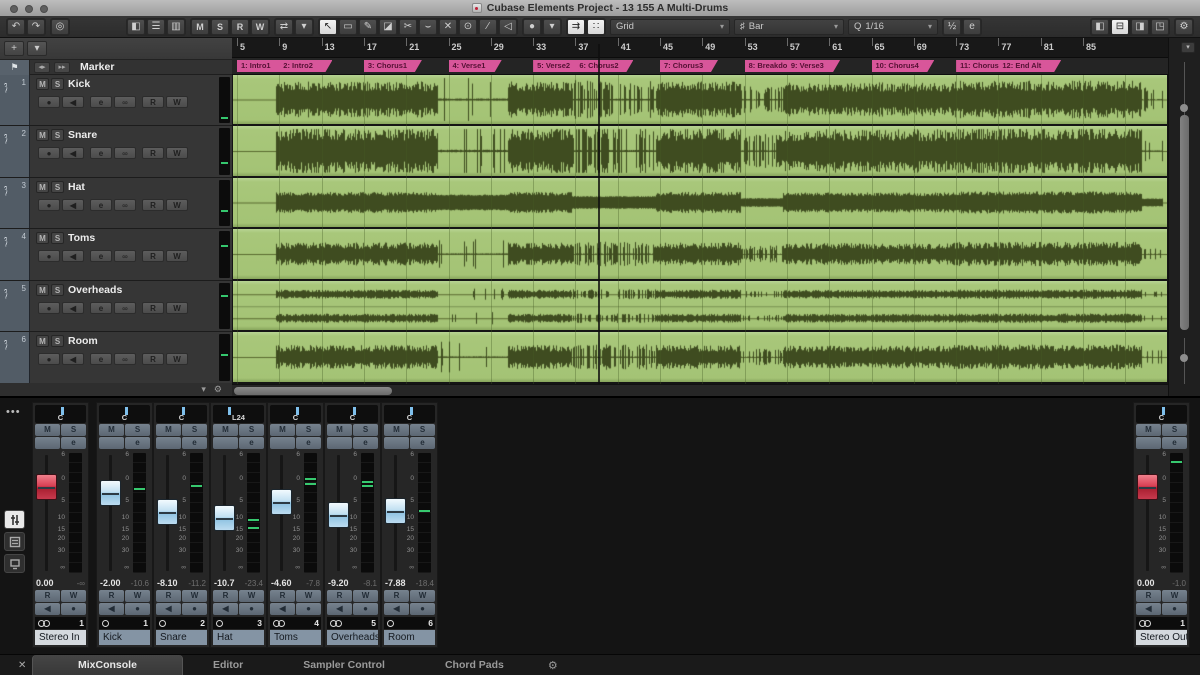 This screenshot has width=1200, height=675. What do you see at coordinates (116, 152) in the screenshot?
I see `track-row: ᭪ 2 M S Snare ● ◀ e ∞ R W` at bounding box center [116, 152].